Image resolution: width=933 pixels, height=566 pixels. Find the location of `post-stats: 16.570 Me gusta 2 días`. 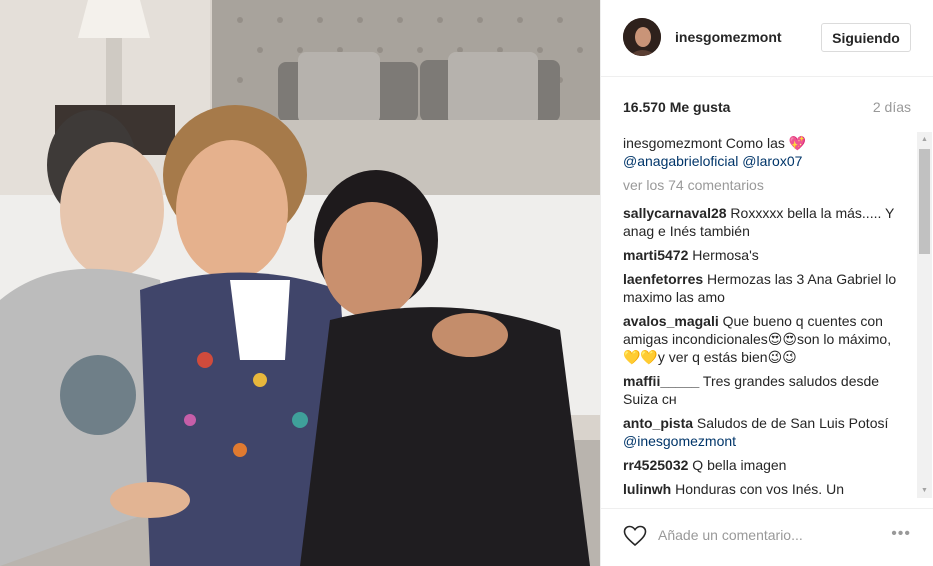

post-stats: 16.570 Me gusta 2 días is located at coordinates (767, 103).